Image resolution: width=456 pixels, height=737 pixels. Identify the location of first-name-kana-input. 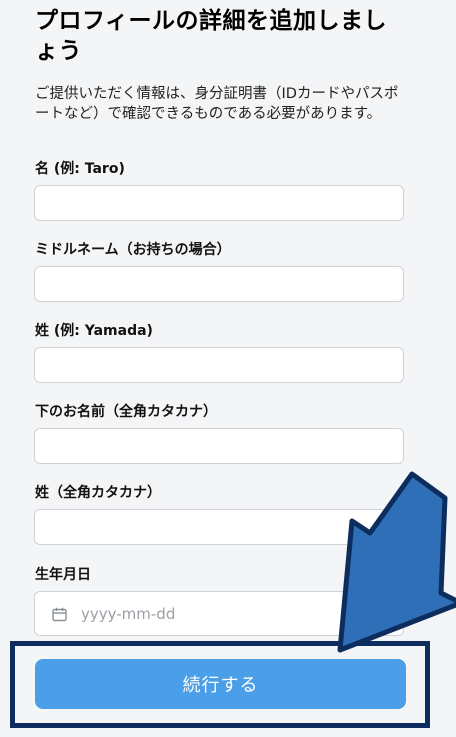
(219, 446).